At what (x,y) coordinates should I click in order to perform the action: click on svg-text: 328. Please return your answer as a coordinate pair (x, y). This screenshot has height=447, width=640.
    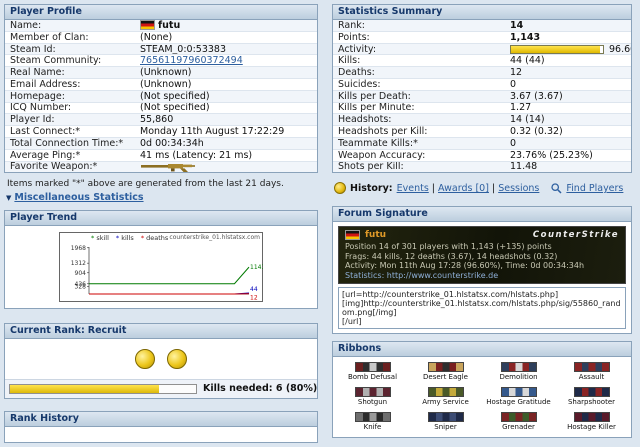
    Looking at the image, I should click on (81, 287).